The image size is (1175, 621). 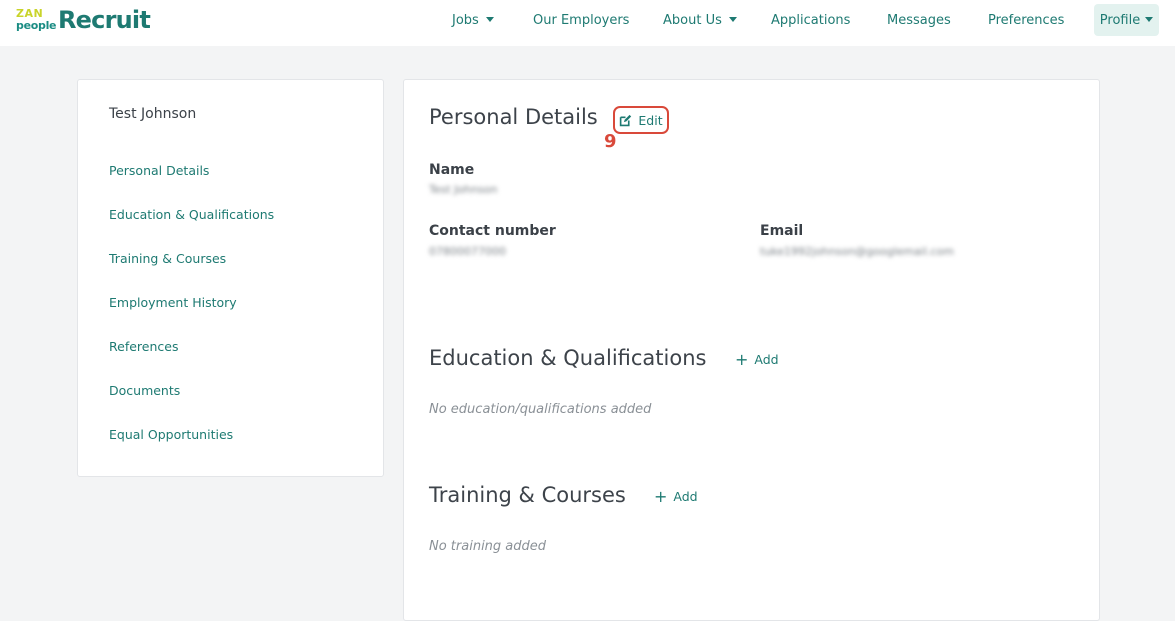 I want to click on edit-icon, so click(x=626, y=120).